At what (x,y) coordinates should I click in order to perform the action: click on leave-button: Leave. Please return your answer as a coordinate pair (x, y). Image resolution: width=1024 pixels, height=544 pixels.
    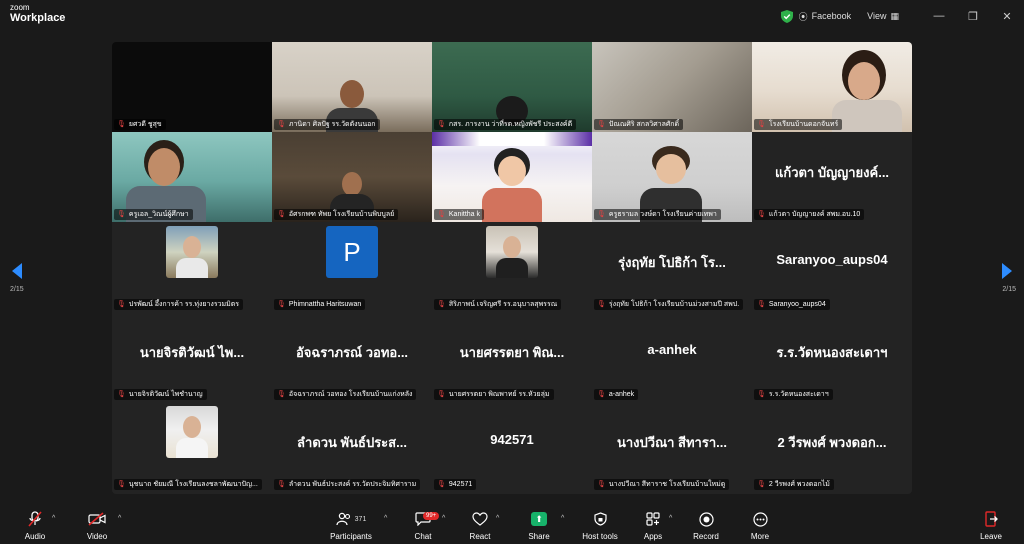
    Looking at the image, I should click on (991, 525).